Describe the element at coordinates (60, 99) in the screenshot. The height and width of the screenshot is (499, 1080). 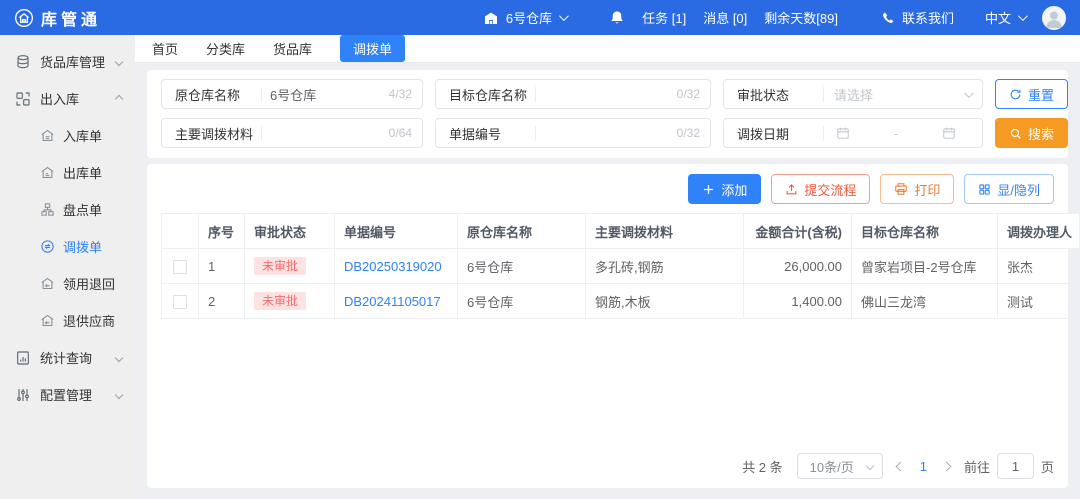
I see `sidebar-group-label: 出入库` at that location.